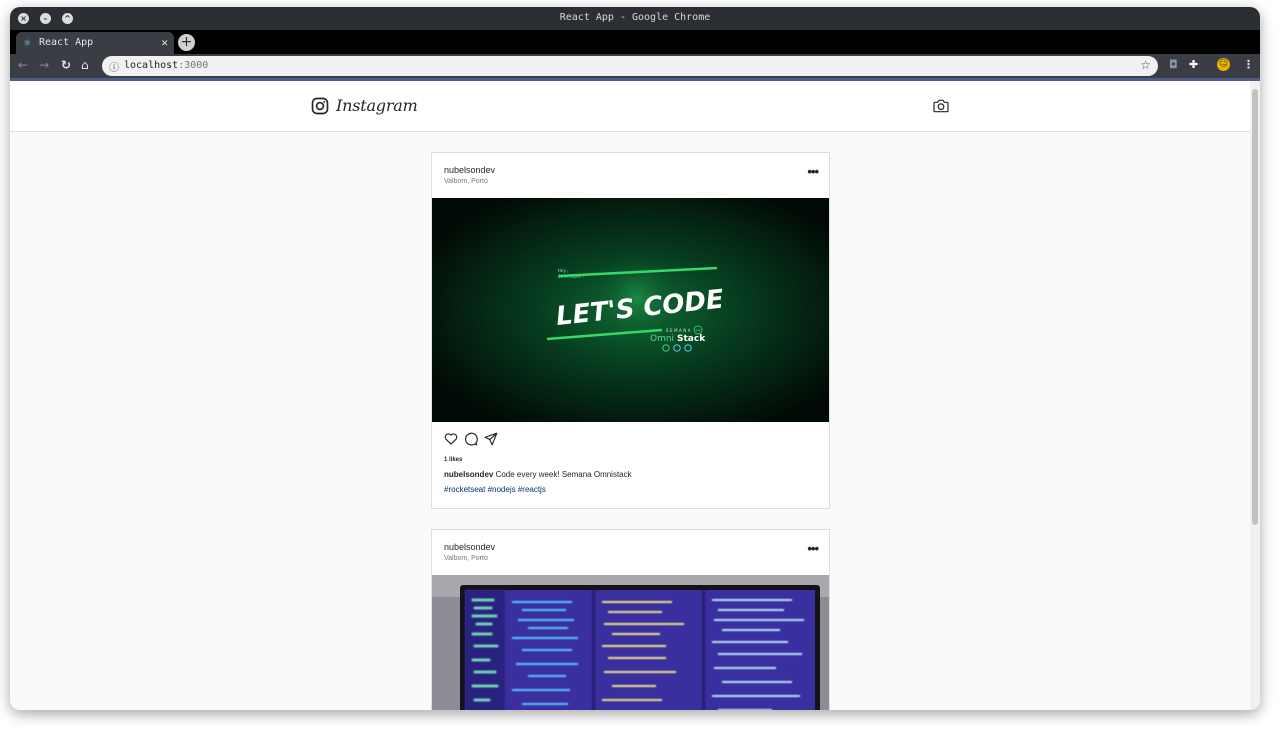 The image size is (1280, 733). Describe the element at coordinates (66, 42) in the screenshot. I see `tab-label: React App` at that location.